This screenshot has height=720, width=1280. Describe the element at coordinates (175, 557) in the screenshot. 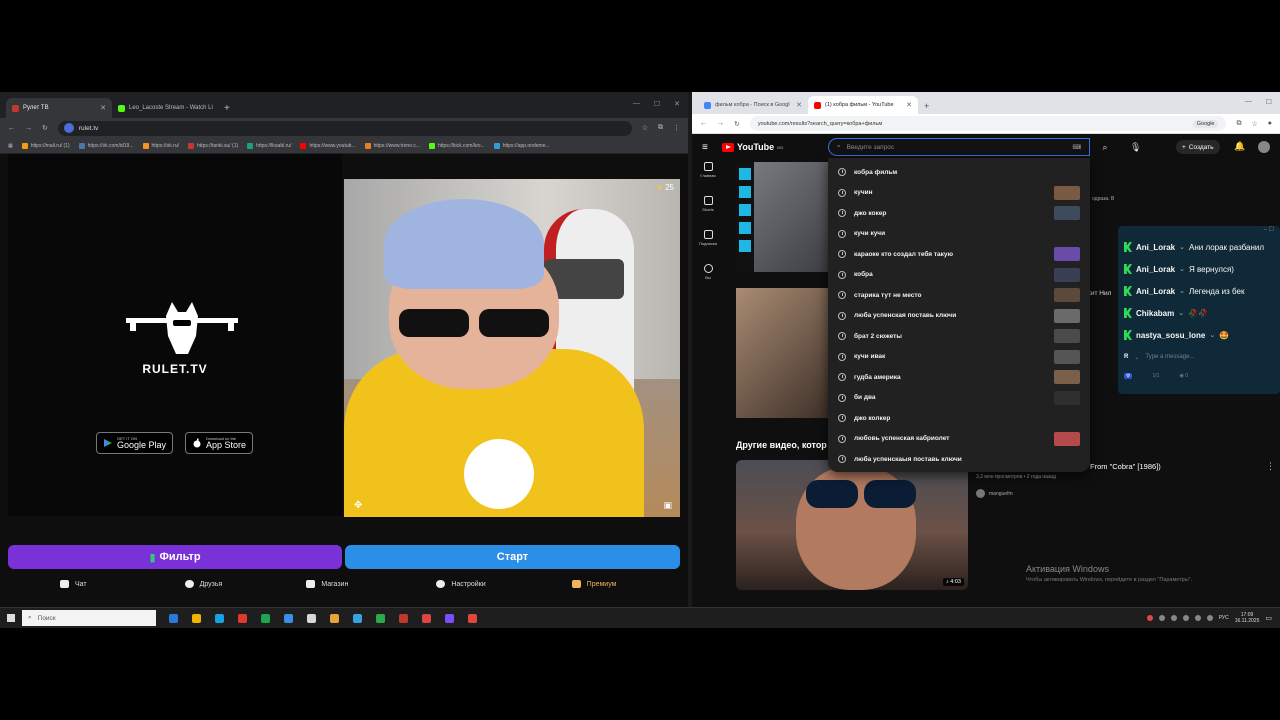

I see `filter-button: ▮ Фильтр` at that location.